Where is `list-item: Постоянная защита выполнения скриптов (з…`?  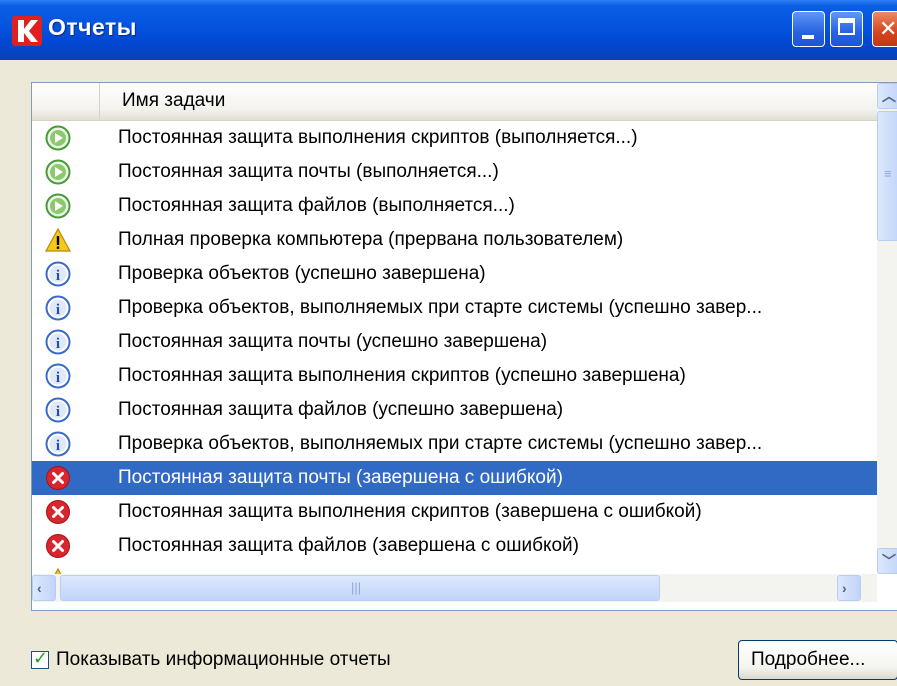 list-item: Постоянная защита выполнения скриптов (з… is located at coordinates (454, 512).